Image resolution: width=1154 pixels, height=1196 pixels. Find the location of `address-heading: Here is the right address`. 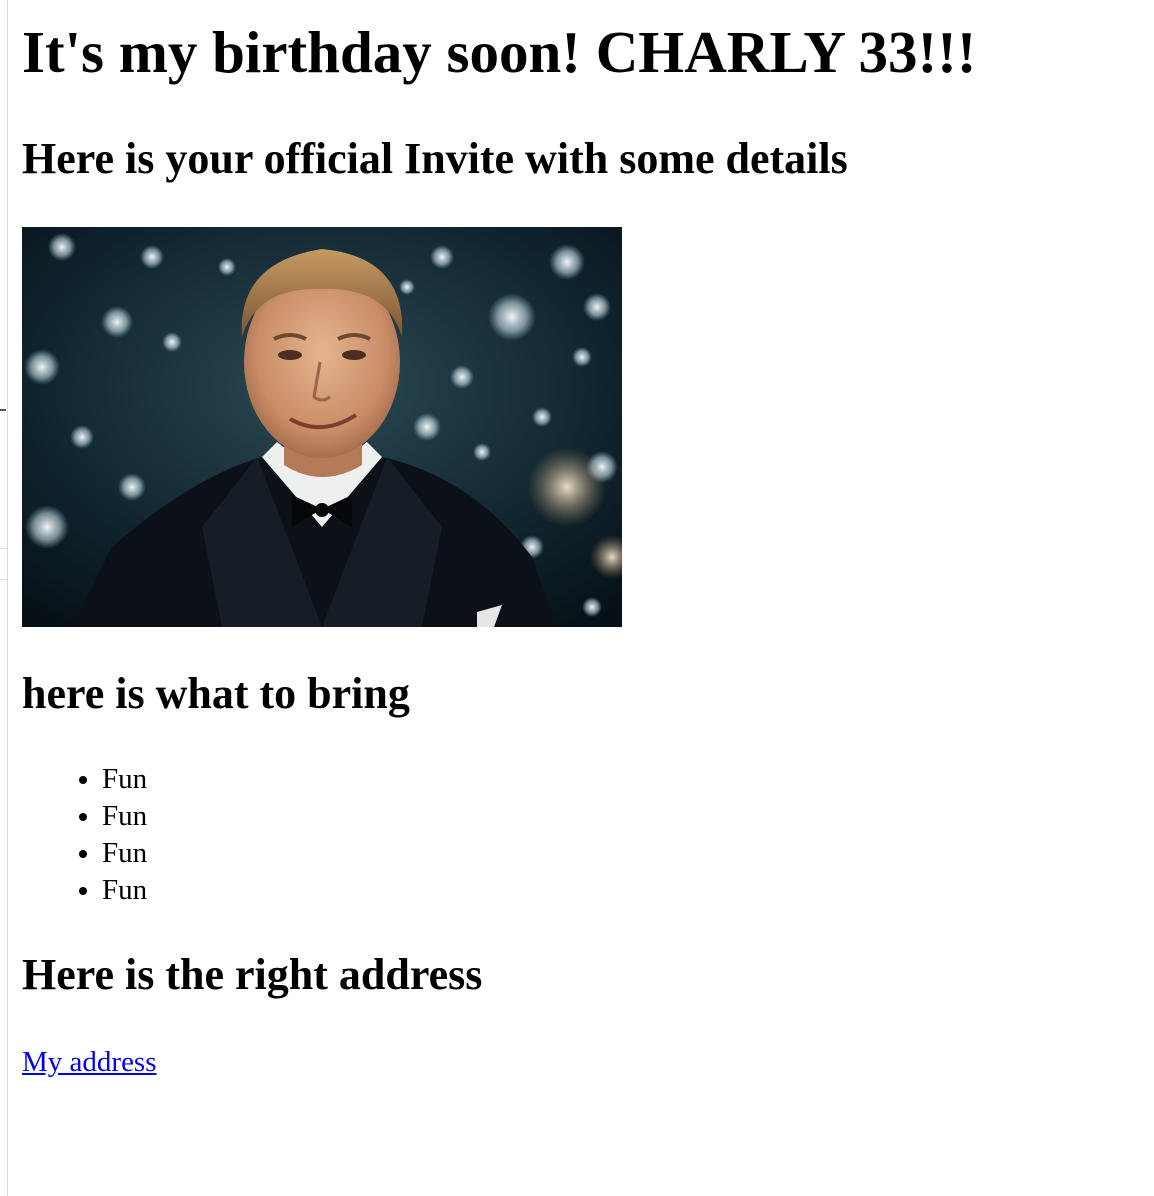

address-heading: Here is the right address is located at coordinates (252, 974).